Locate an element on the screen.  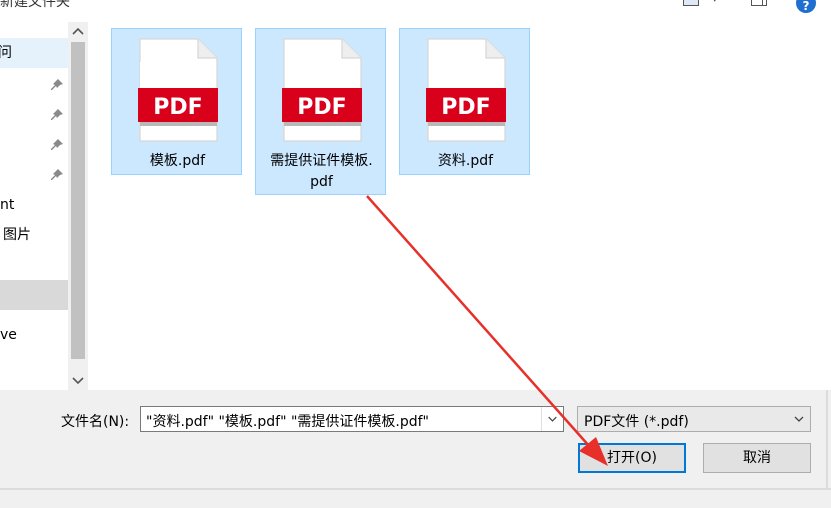
file-item: PDF 需提供证件模板. pdf is located at coordinates (320, 111).